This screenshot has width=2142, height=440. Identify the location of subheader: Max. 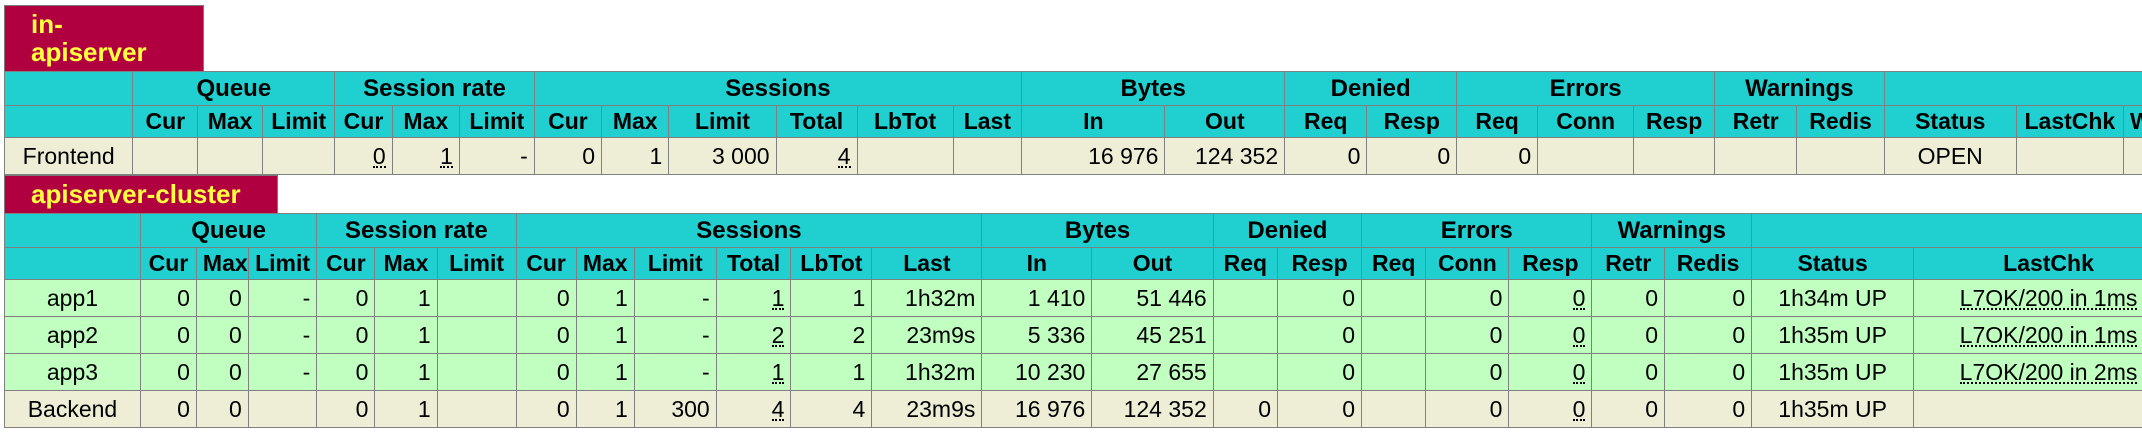
(406, 263).